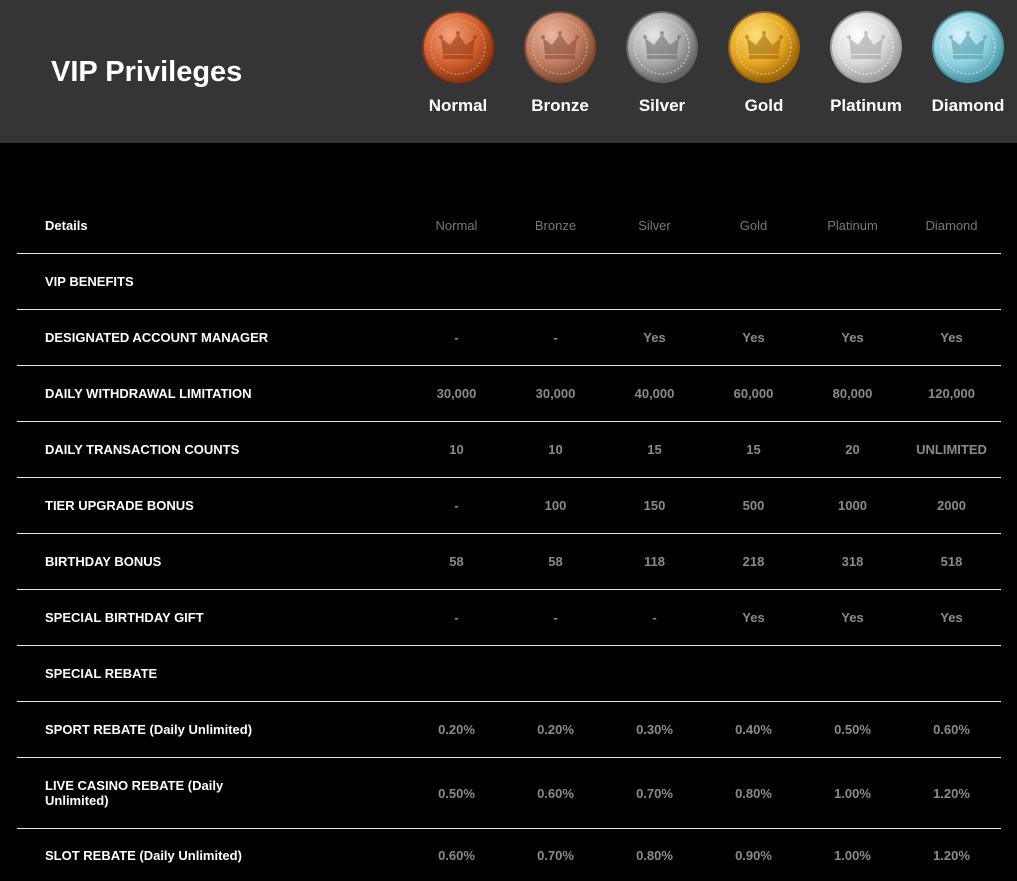 This screenshot has width=1017, height=881. Describe the element at coordinates (753, 730) in the screenshot. I see `cell-gold: 0.40%` at that location.